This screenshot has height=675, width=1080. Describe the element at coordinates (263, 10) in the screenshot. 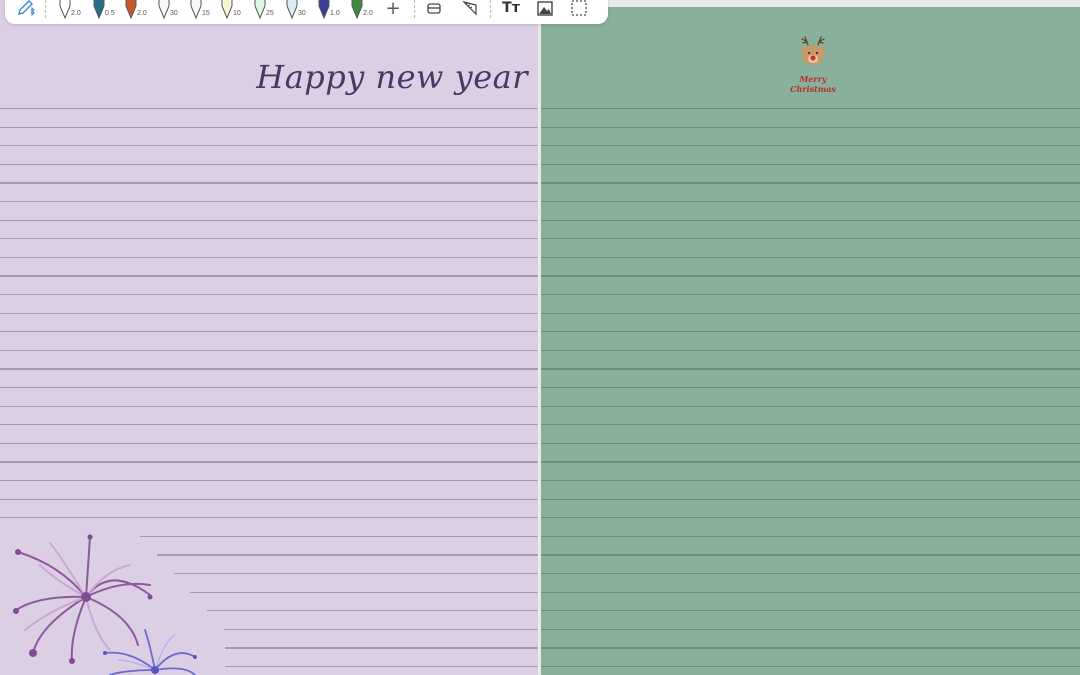

I see `pen-7-button: 25` at that location.